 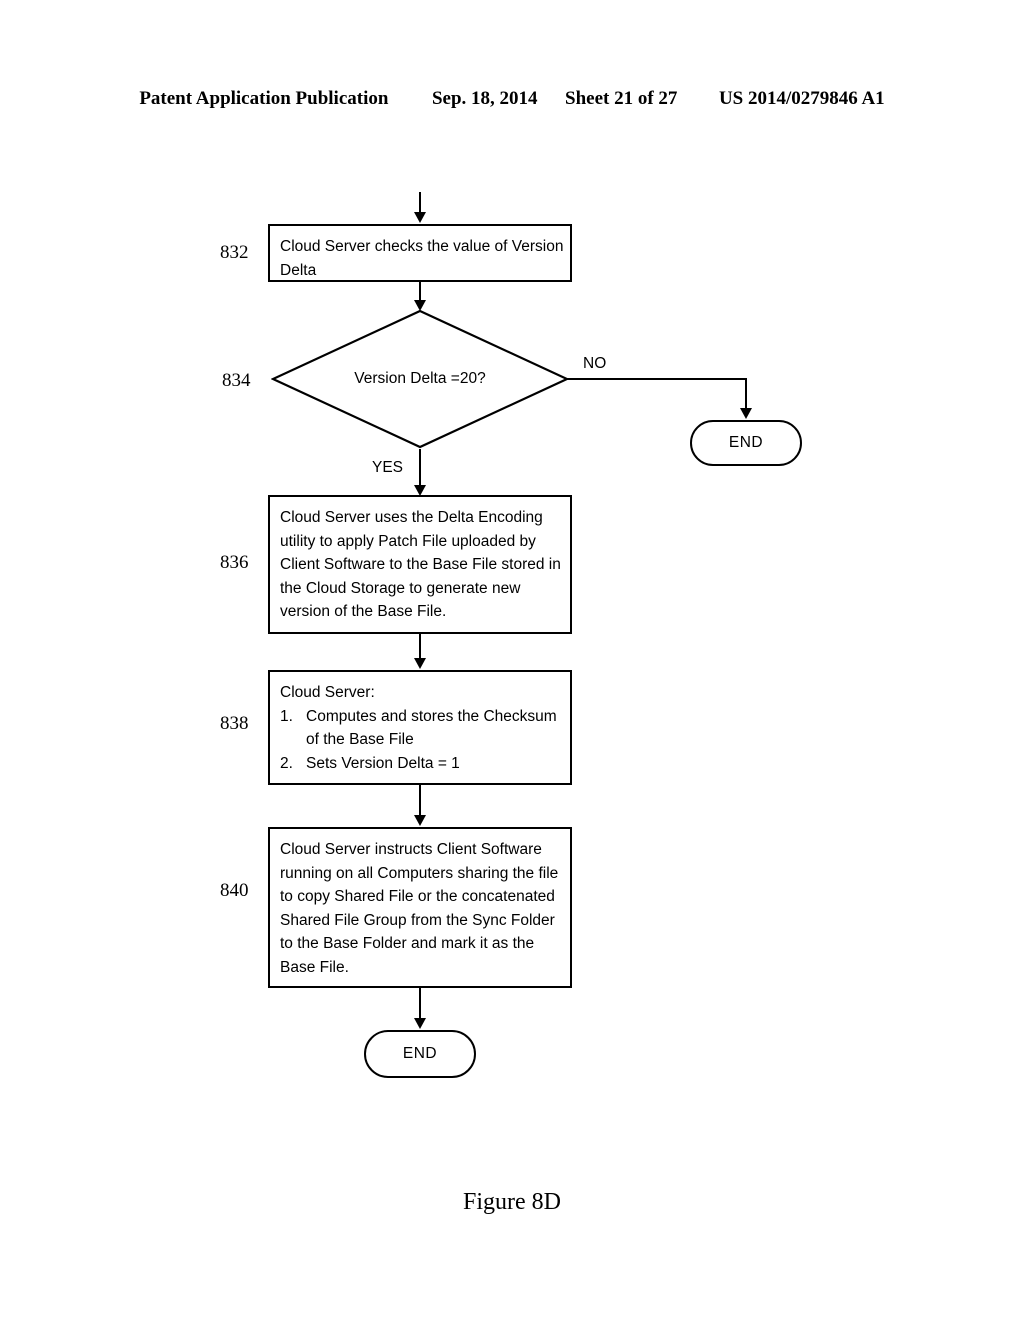 What do you see at coordinates (420, 820) in the screenshot?
I see `connector-838-840-arrowhead` at bounding box center [420, 820].